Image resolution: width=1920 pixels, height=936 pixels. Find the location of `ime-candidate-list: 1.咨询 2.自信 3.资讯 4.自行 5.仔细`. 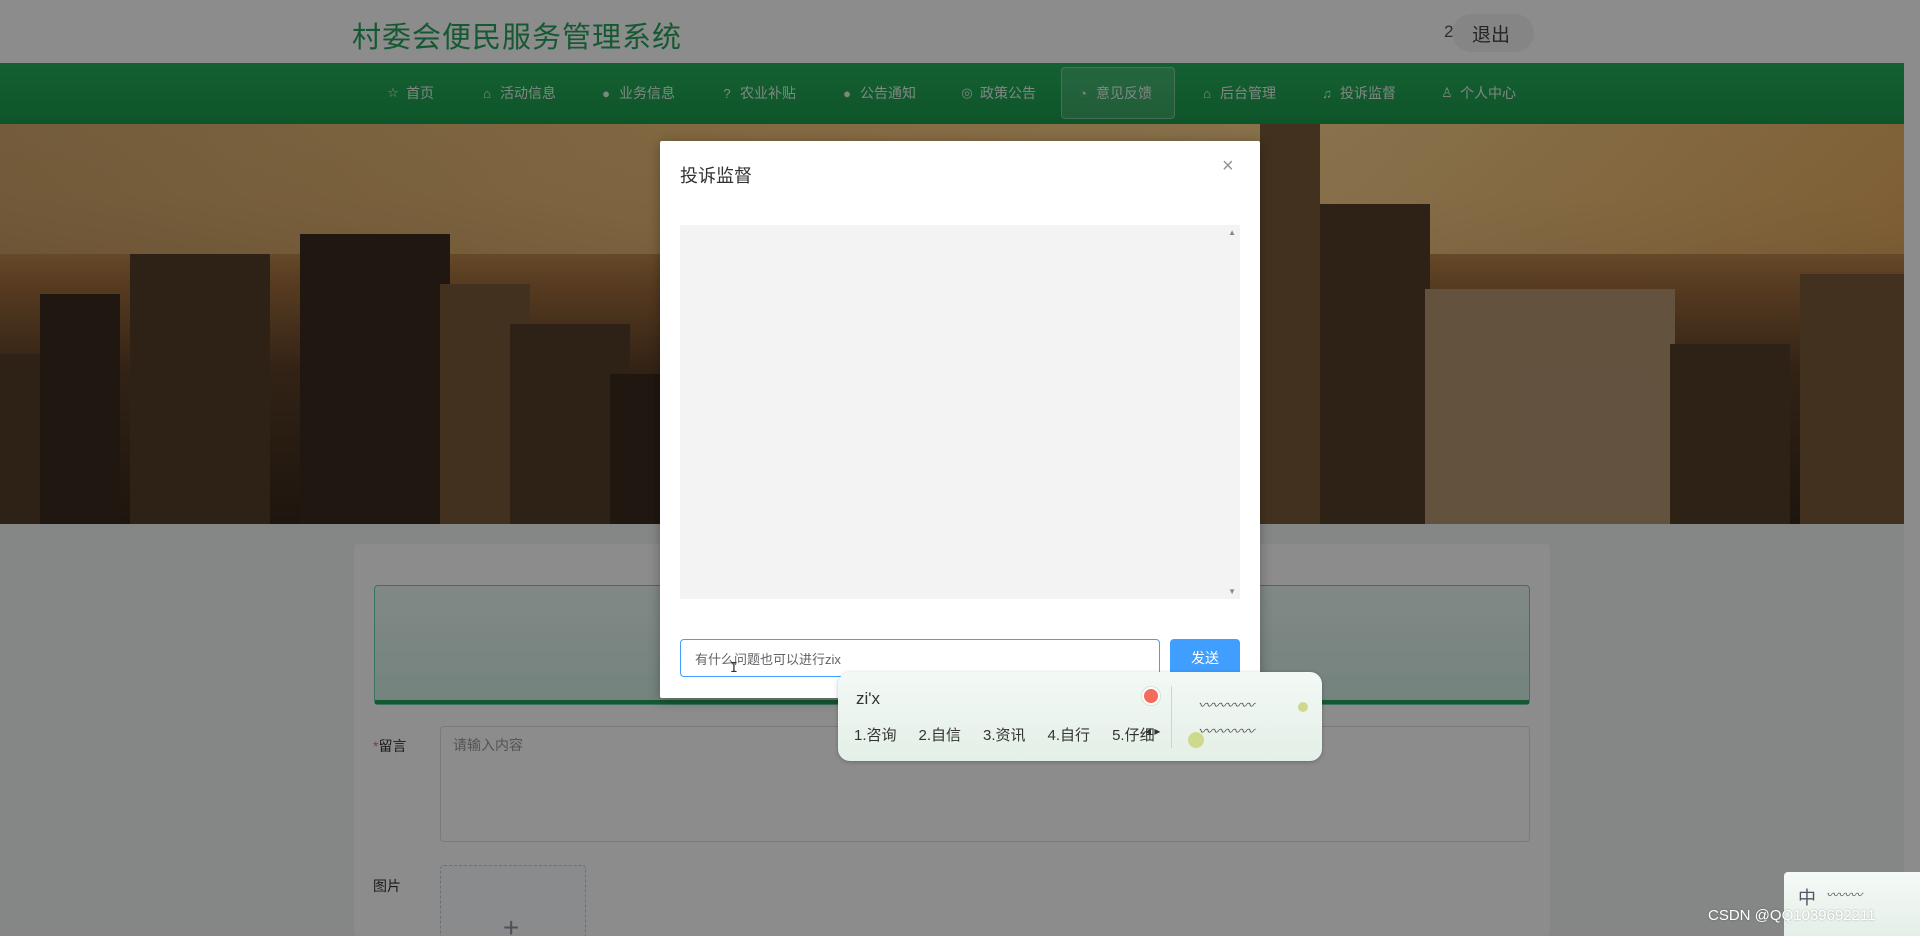

ime-candidate-list: 1.咨询 2.自信 3.资讯 4.自行 5.仔细 is located at coordinates (1004, 734).